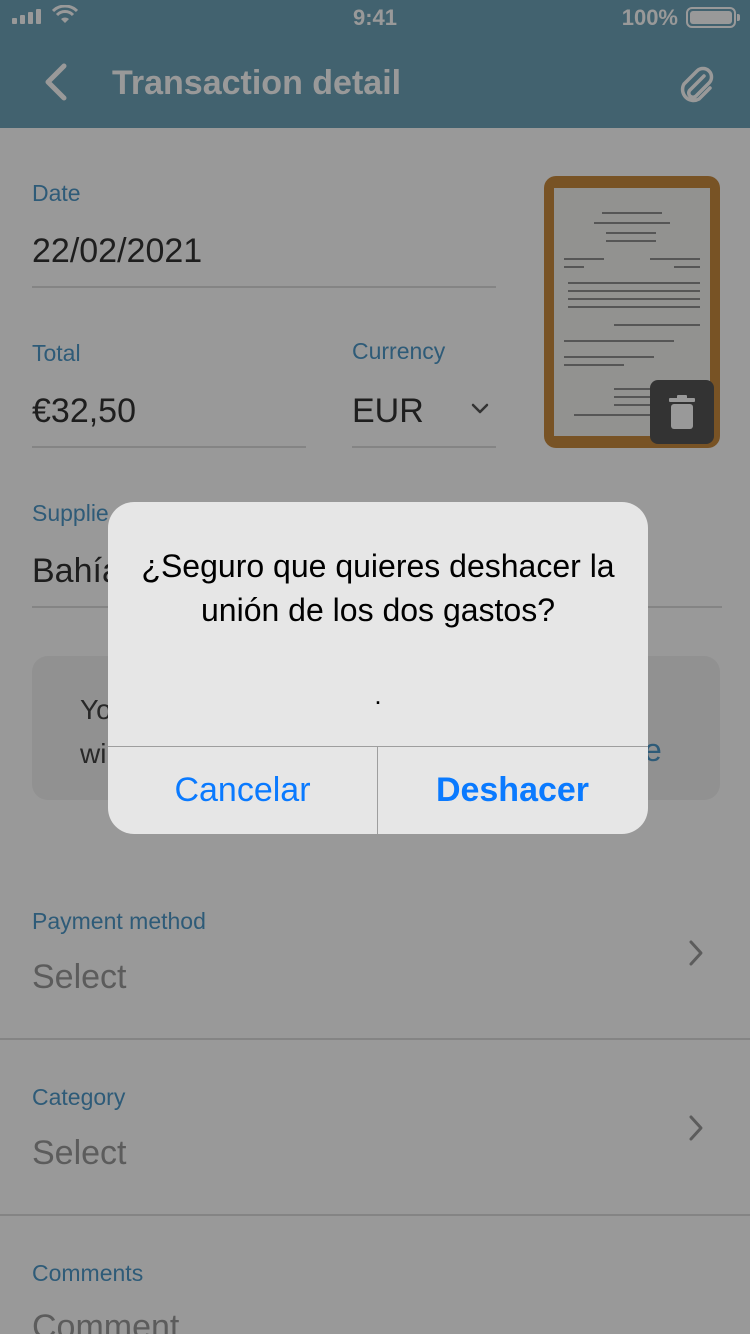 The height and width of the screenshot is (1334, 750). I want to click on cancel-button: Cancelar, so click(242, 790).